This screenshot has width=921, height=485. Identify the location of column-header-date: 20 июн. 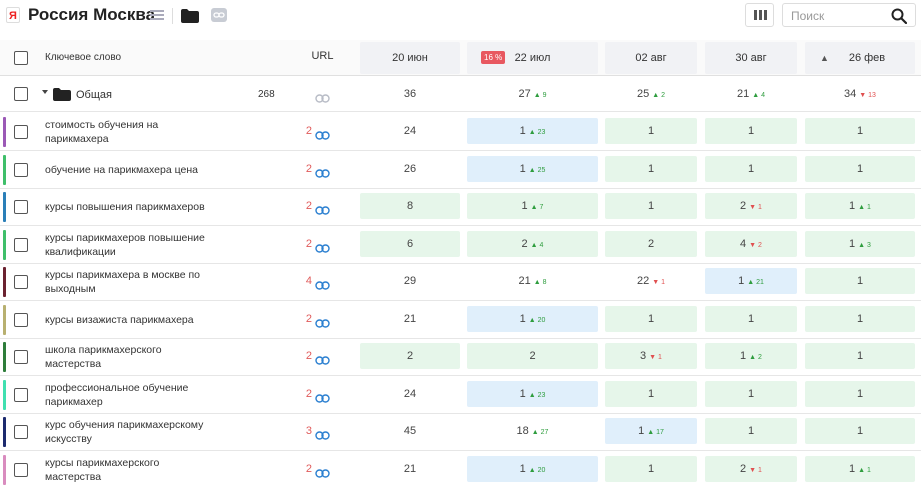
(410, 58).